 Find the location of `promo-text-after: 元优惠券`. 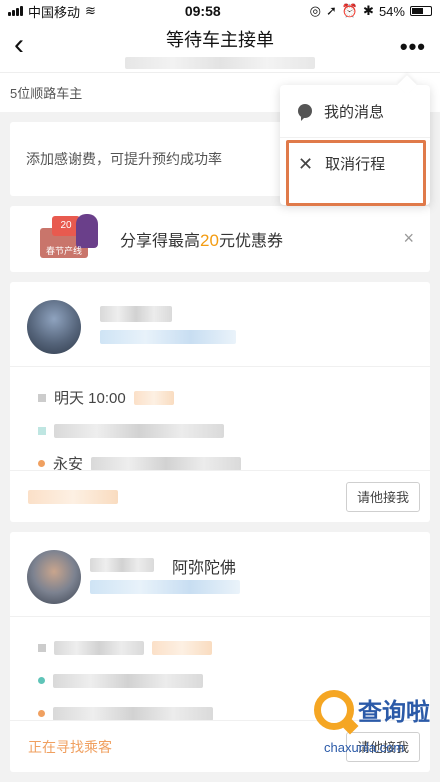

promo-text-after: 元优惠券 is located at coordinates (250, 241).